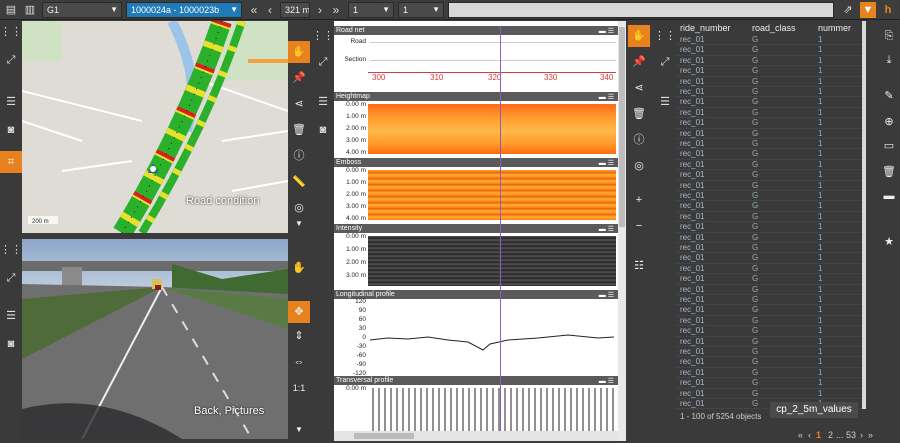 Image resolution: width=900 pixels, height=443 pixels. What do you see at coordinates (82, 10) in the screenshot?
I see `layer-select: G1 ▼` at bounding box center [82, 10].